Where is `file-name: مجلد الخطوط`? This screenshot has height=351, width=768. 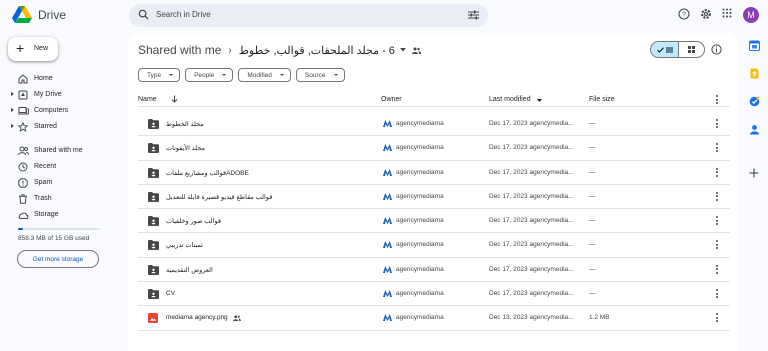 file-name: مجلد الخطوط is located at coordinates (185, 124).